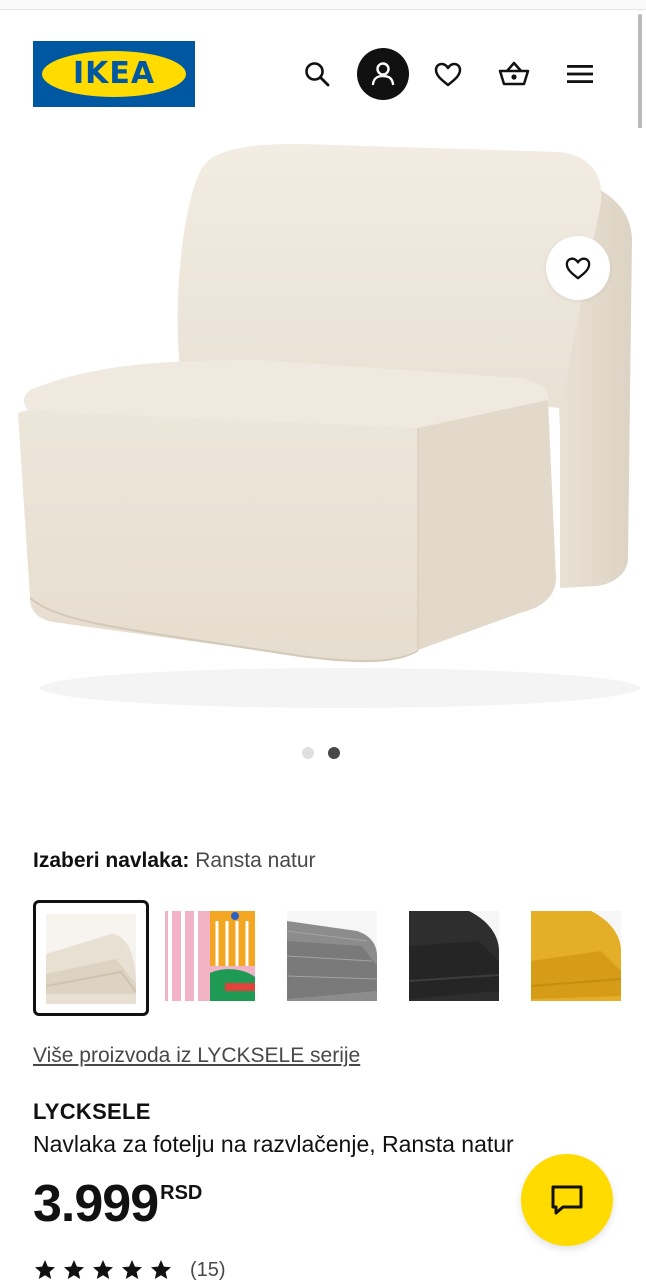 This screenshot has width=646, height=1282. Describe the element at coordinates (579, 958) in the screenshot. I see `swatch-yellow` at that location.